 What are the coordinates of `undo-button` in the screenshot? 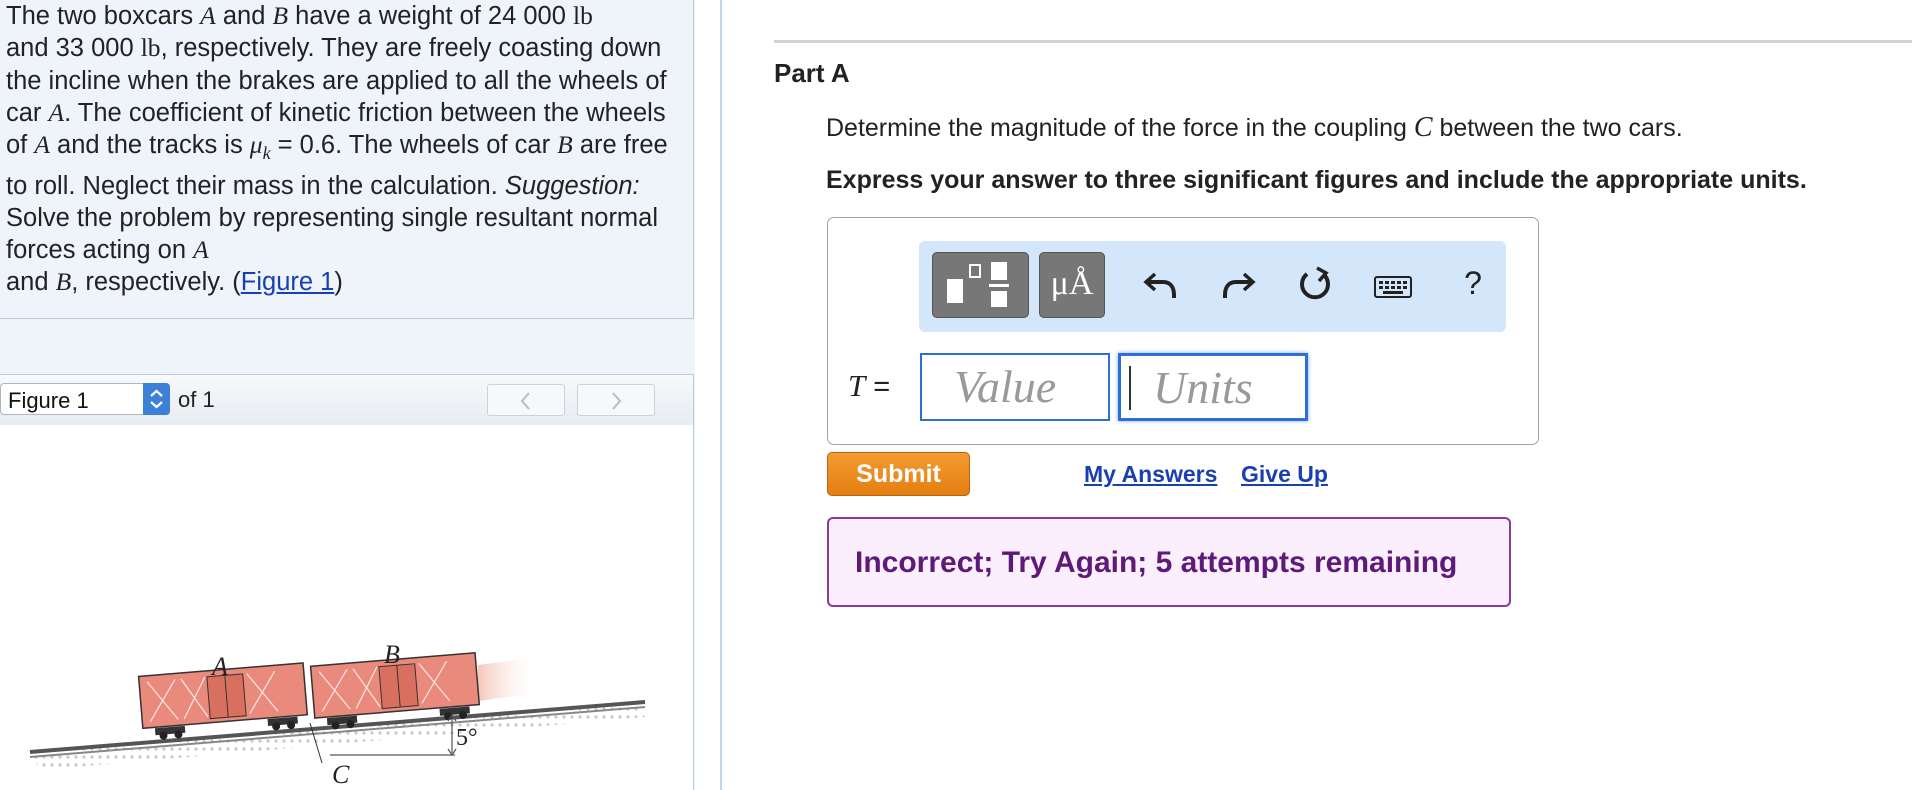 It's located at (1161, 285).